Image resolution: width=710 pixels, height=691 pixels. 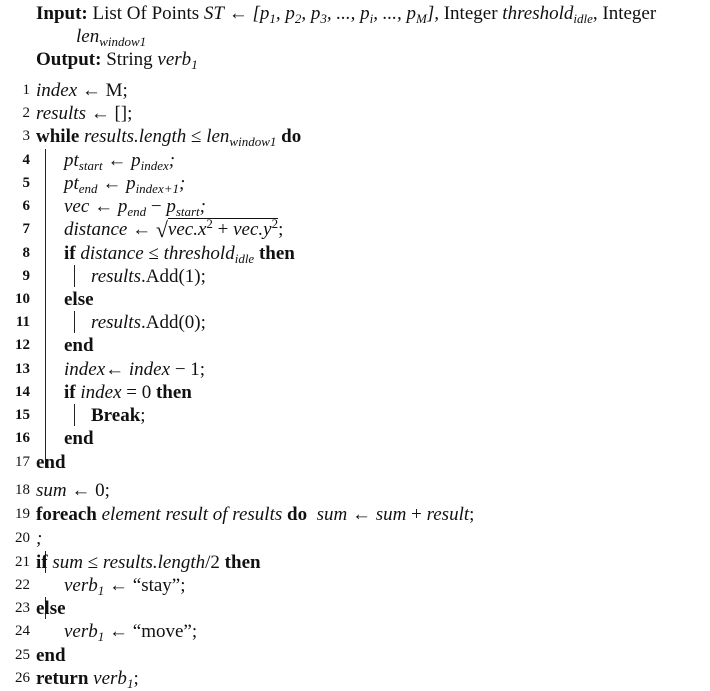 What do you see at coordinates (22, 490) in the screenshot?
I see `line-number: 18` at bounding box center [22, 490].